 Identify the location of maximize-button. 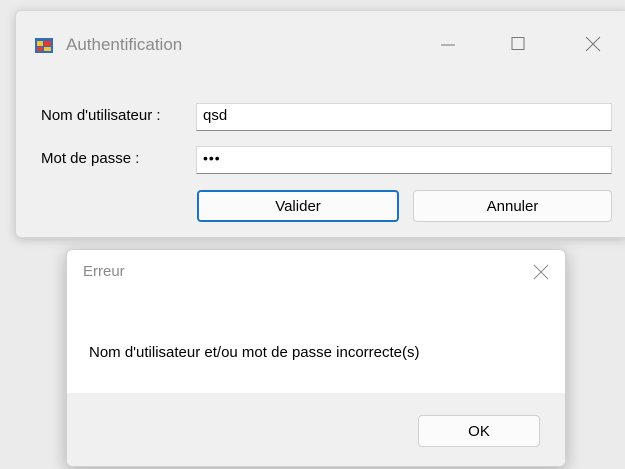
(519, 44).